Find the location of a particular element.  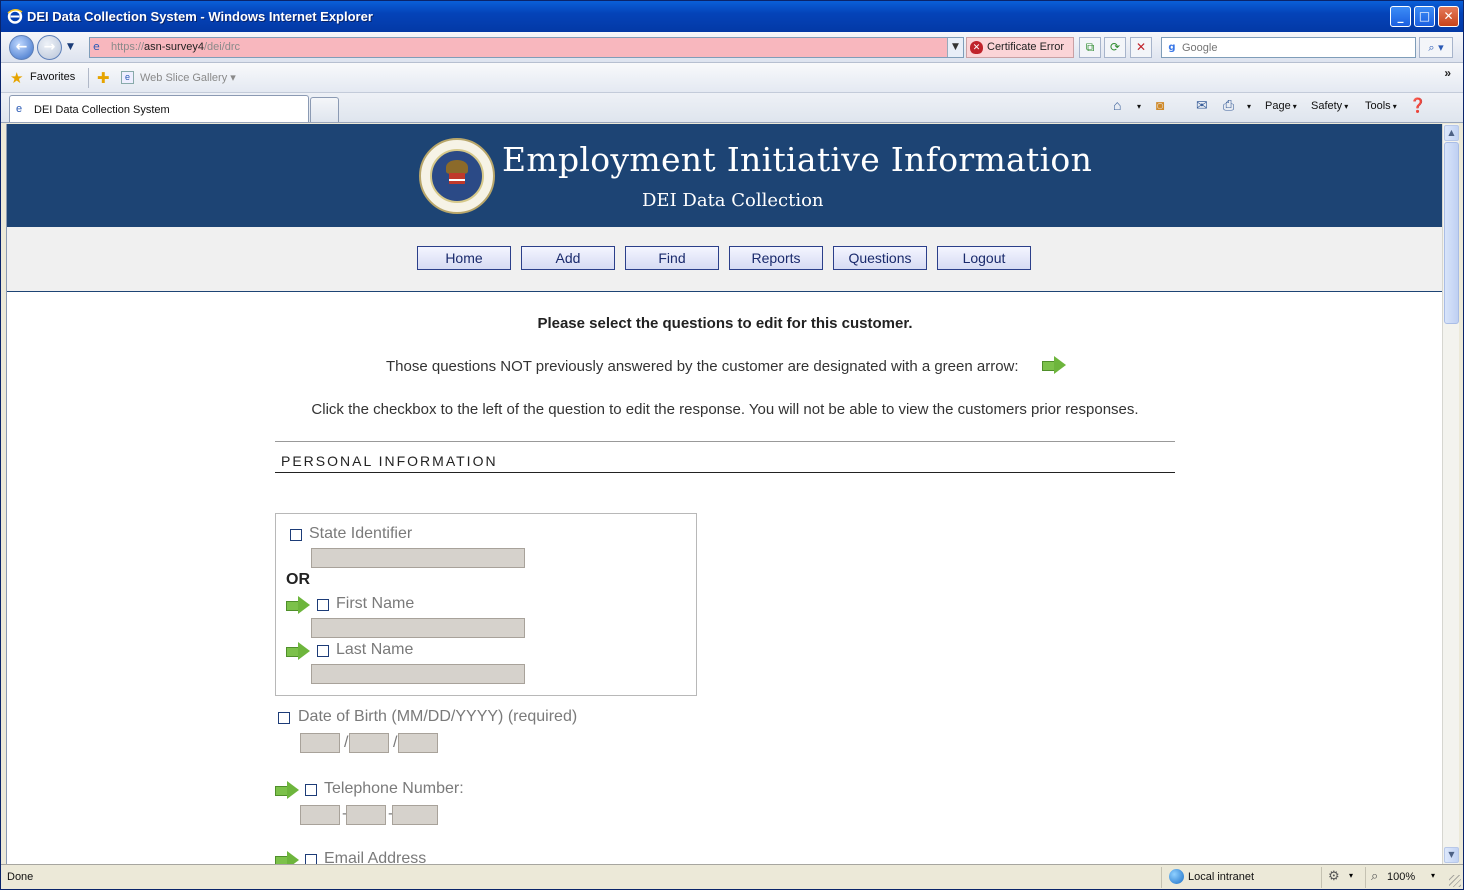

web-slice-icon: e is located at coordinates (127, 77).